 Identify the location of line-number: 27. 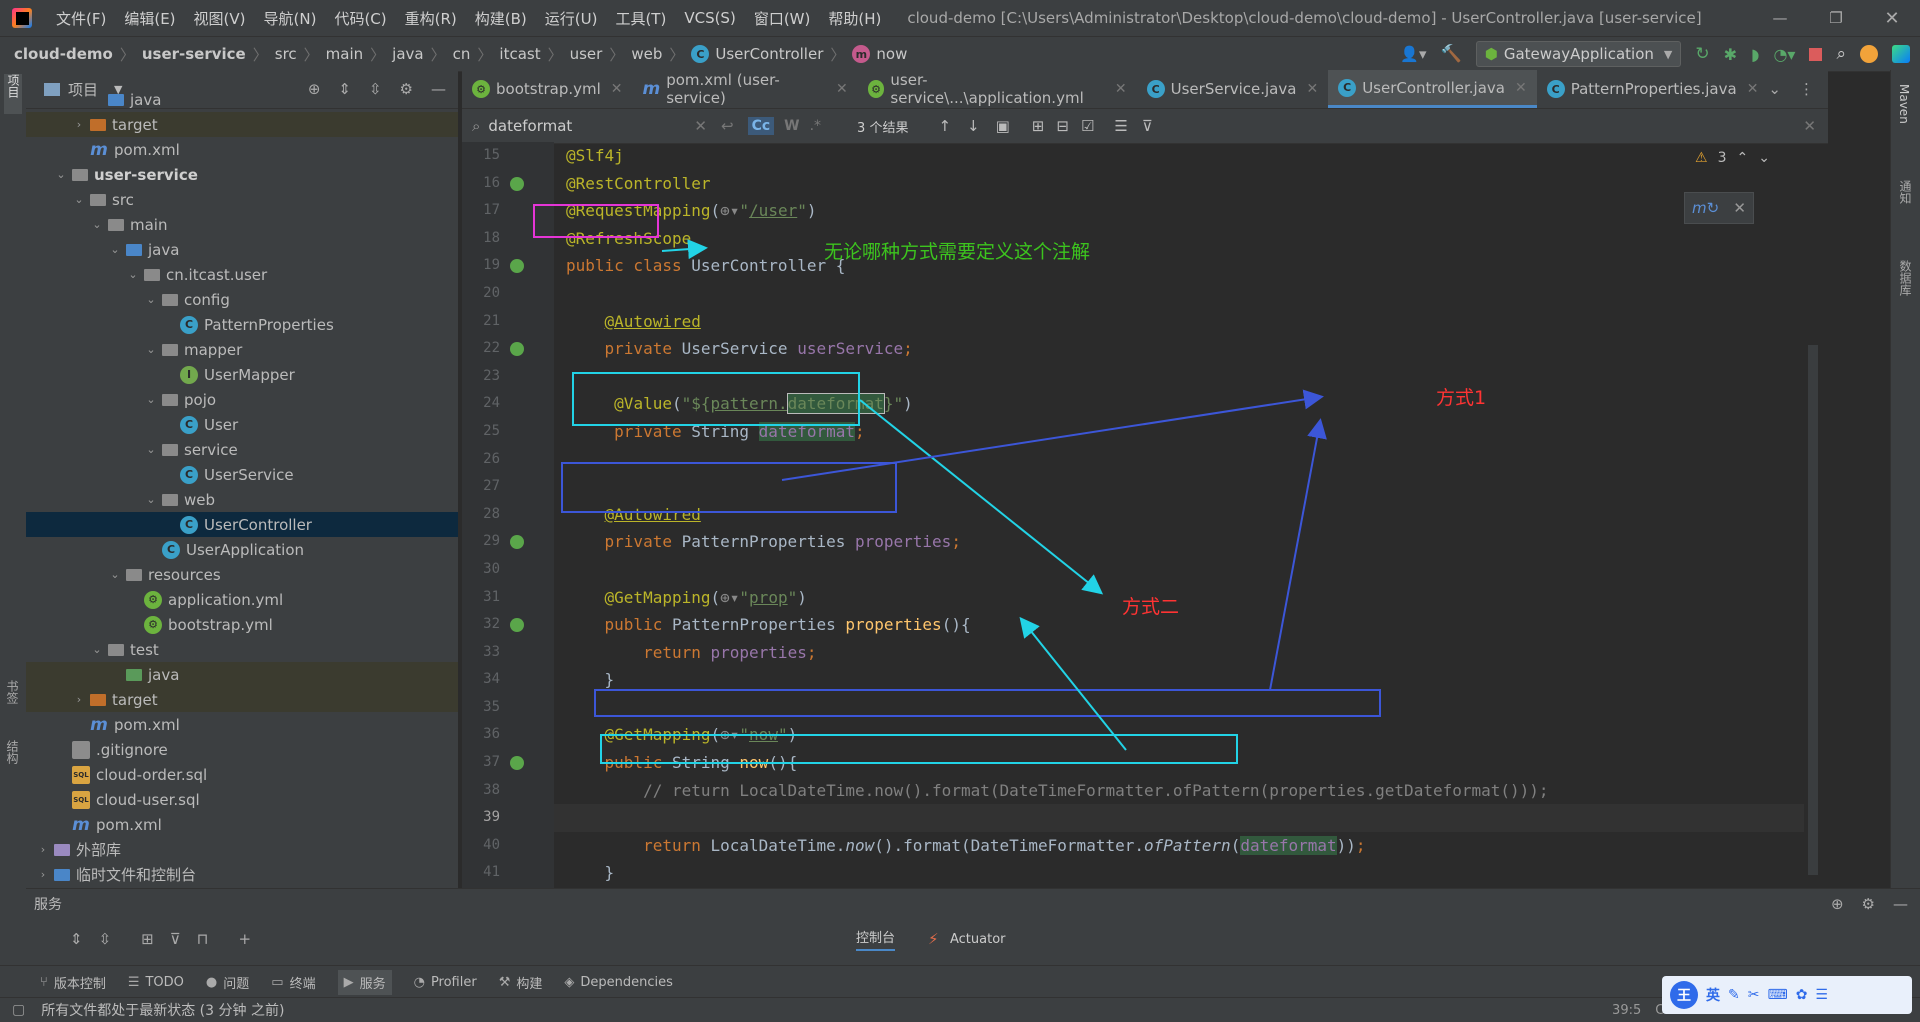
(508, 487).